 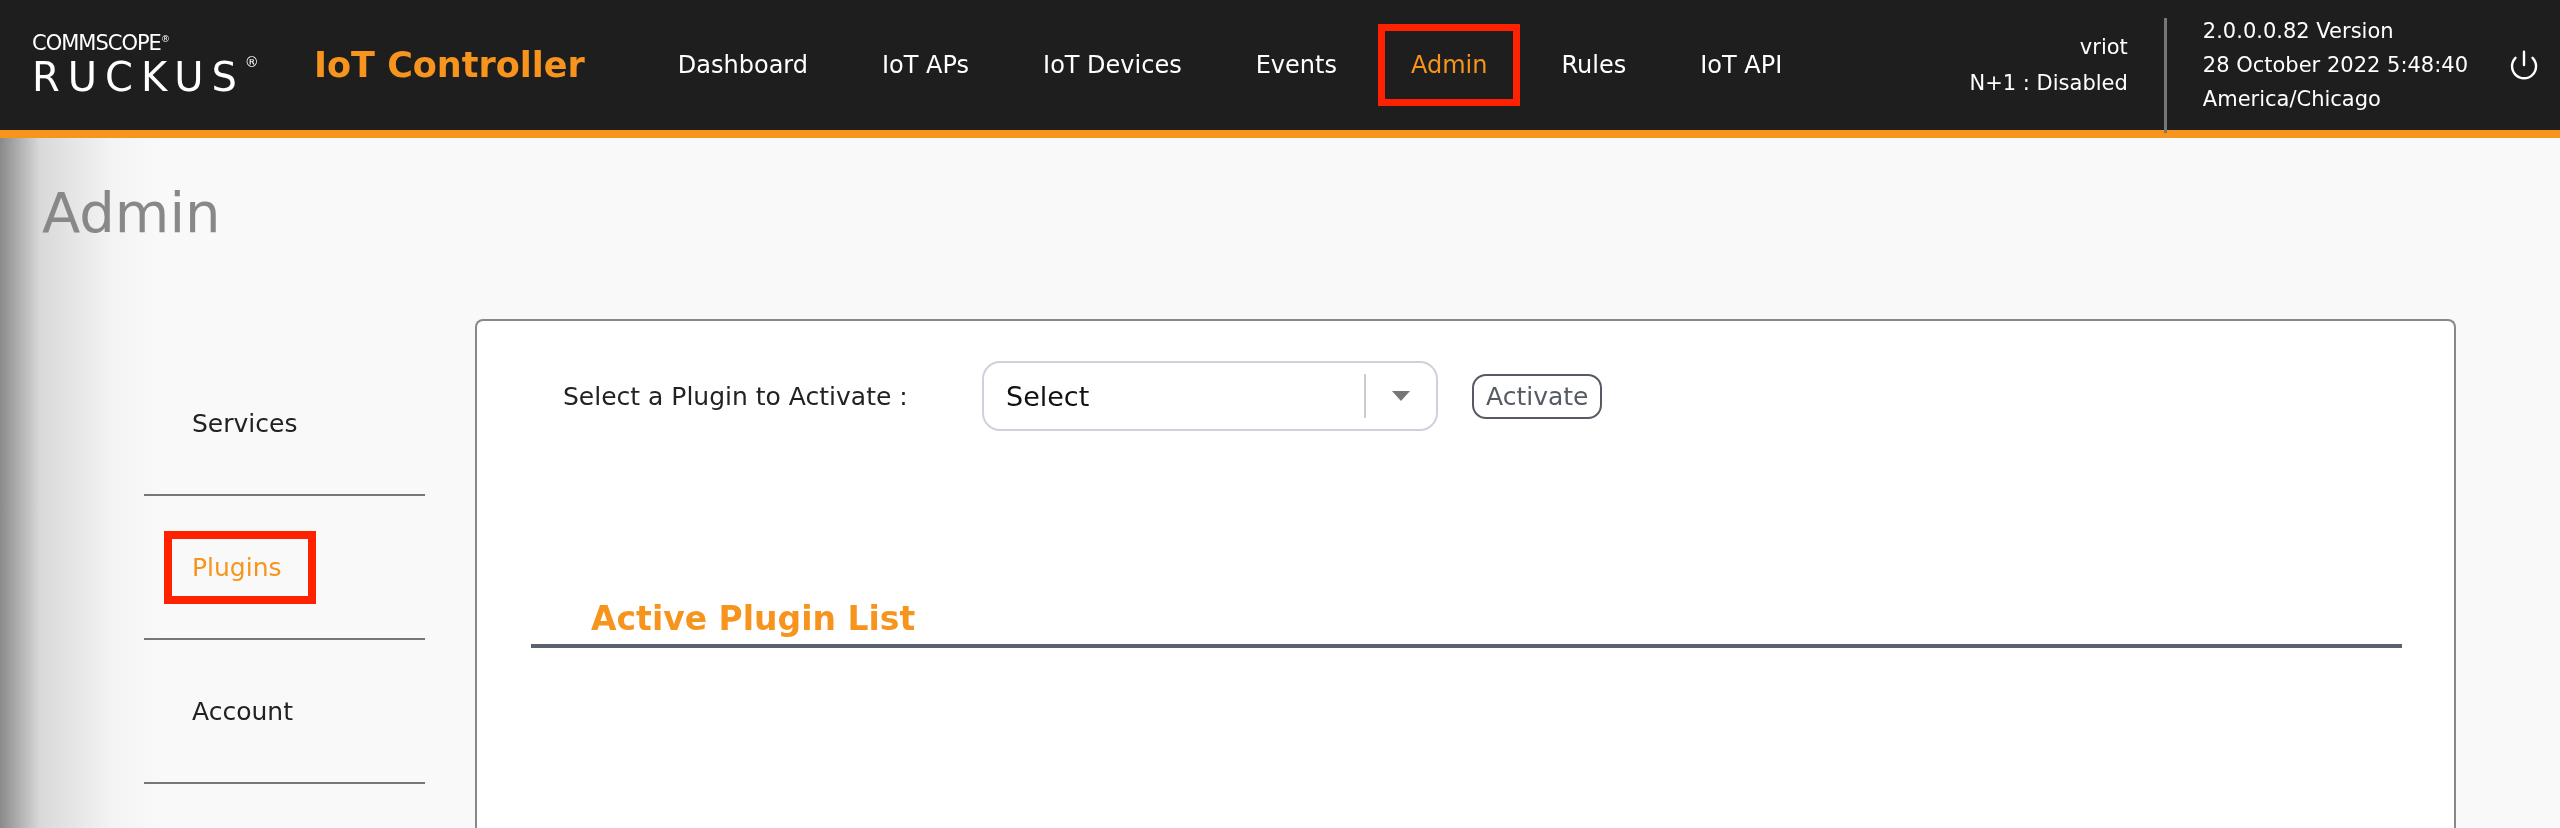 What do you see at coordinates (2298, 31) in the screenshot?
I see `version-text: 2.0.0.0.82 Version` at bounding box center [2298, 31].